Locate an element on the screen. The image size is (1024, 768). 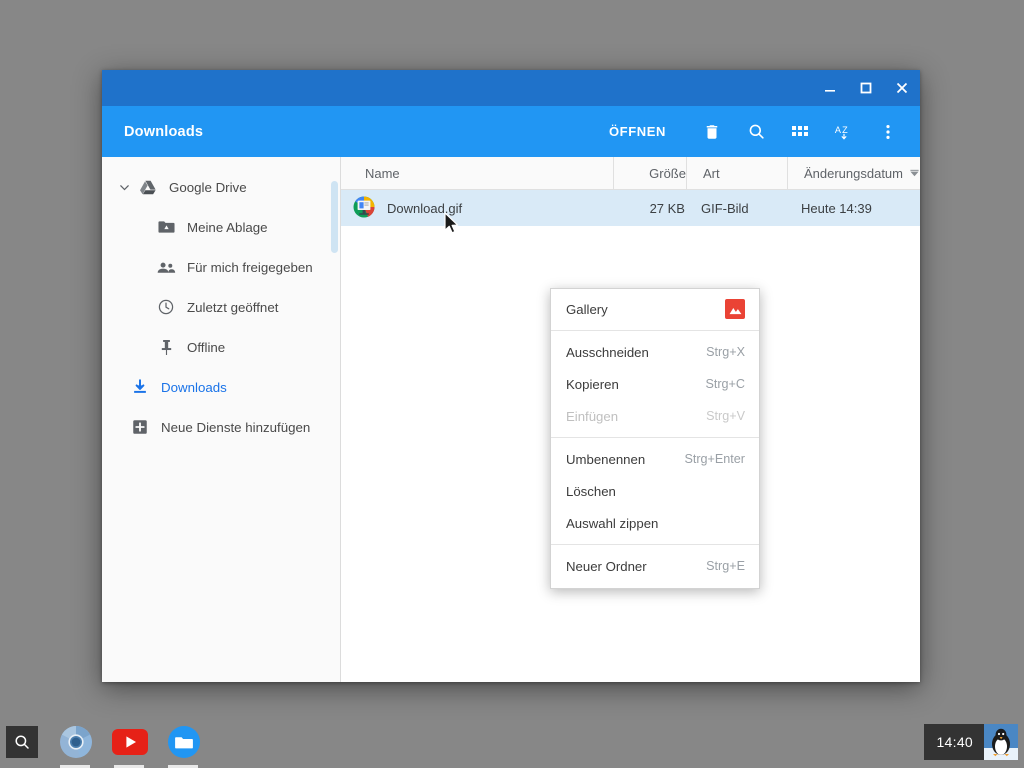
file-name-cell: Download.gif is located at coordinates (477, 208).